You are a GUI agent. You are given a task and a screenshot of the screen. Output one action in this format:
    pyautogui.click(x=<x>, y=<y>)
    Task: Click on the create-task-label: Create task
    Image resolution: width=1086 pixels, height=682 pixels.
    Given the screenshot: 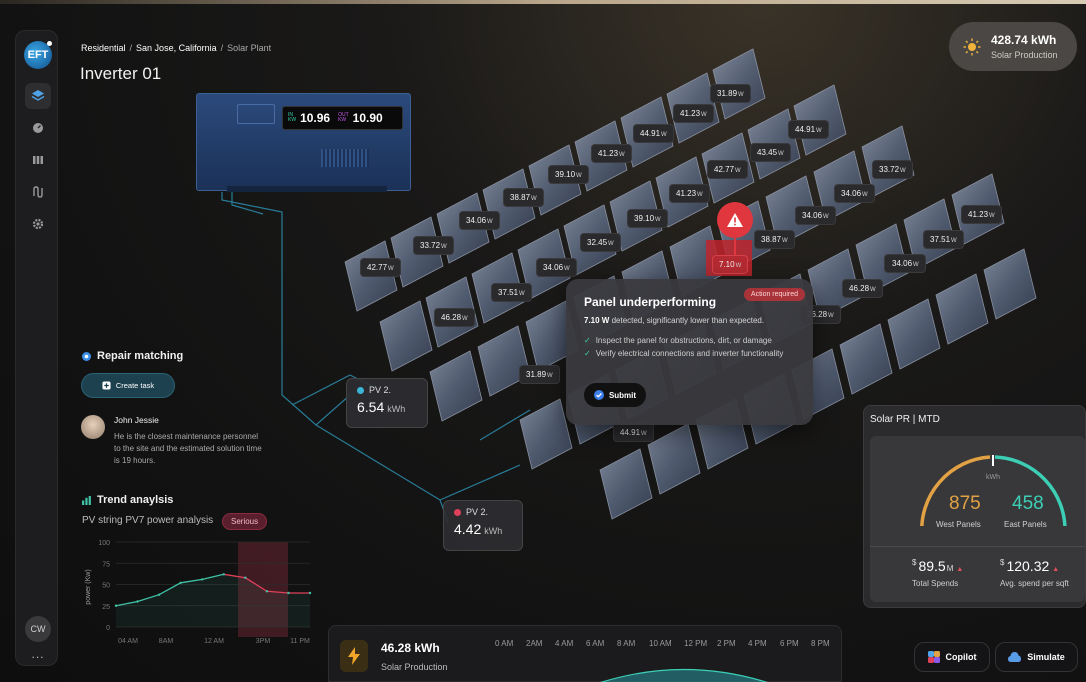 What is the action you would take?
    pyautogui.click(x=135, y=385)
    